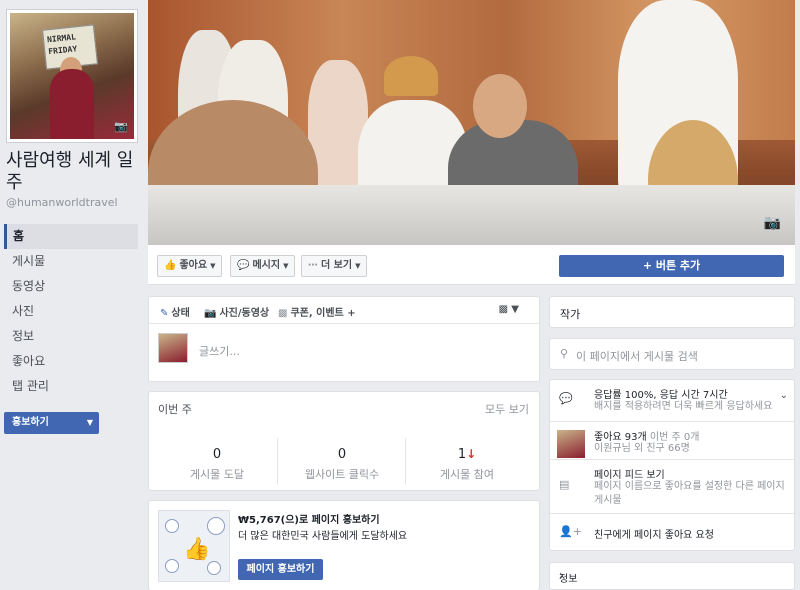 The height and width of the screenshot is (590, 800). I want to click on promote-button-label: 홍보하기, so click(30, 422).